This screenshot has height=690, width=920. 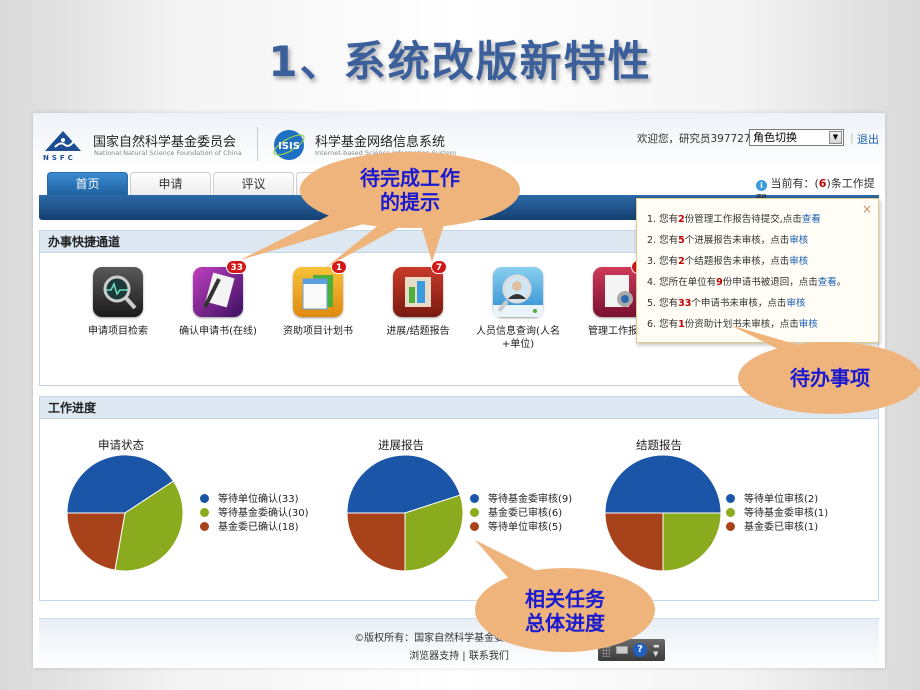 I want to click on legend-item: 基金委已审核(1), so click(x=777, y=528).